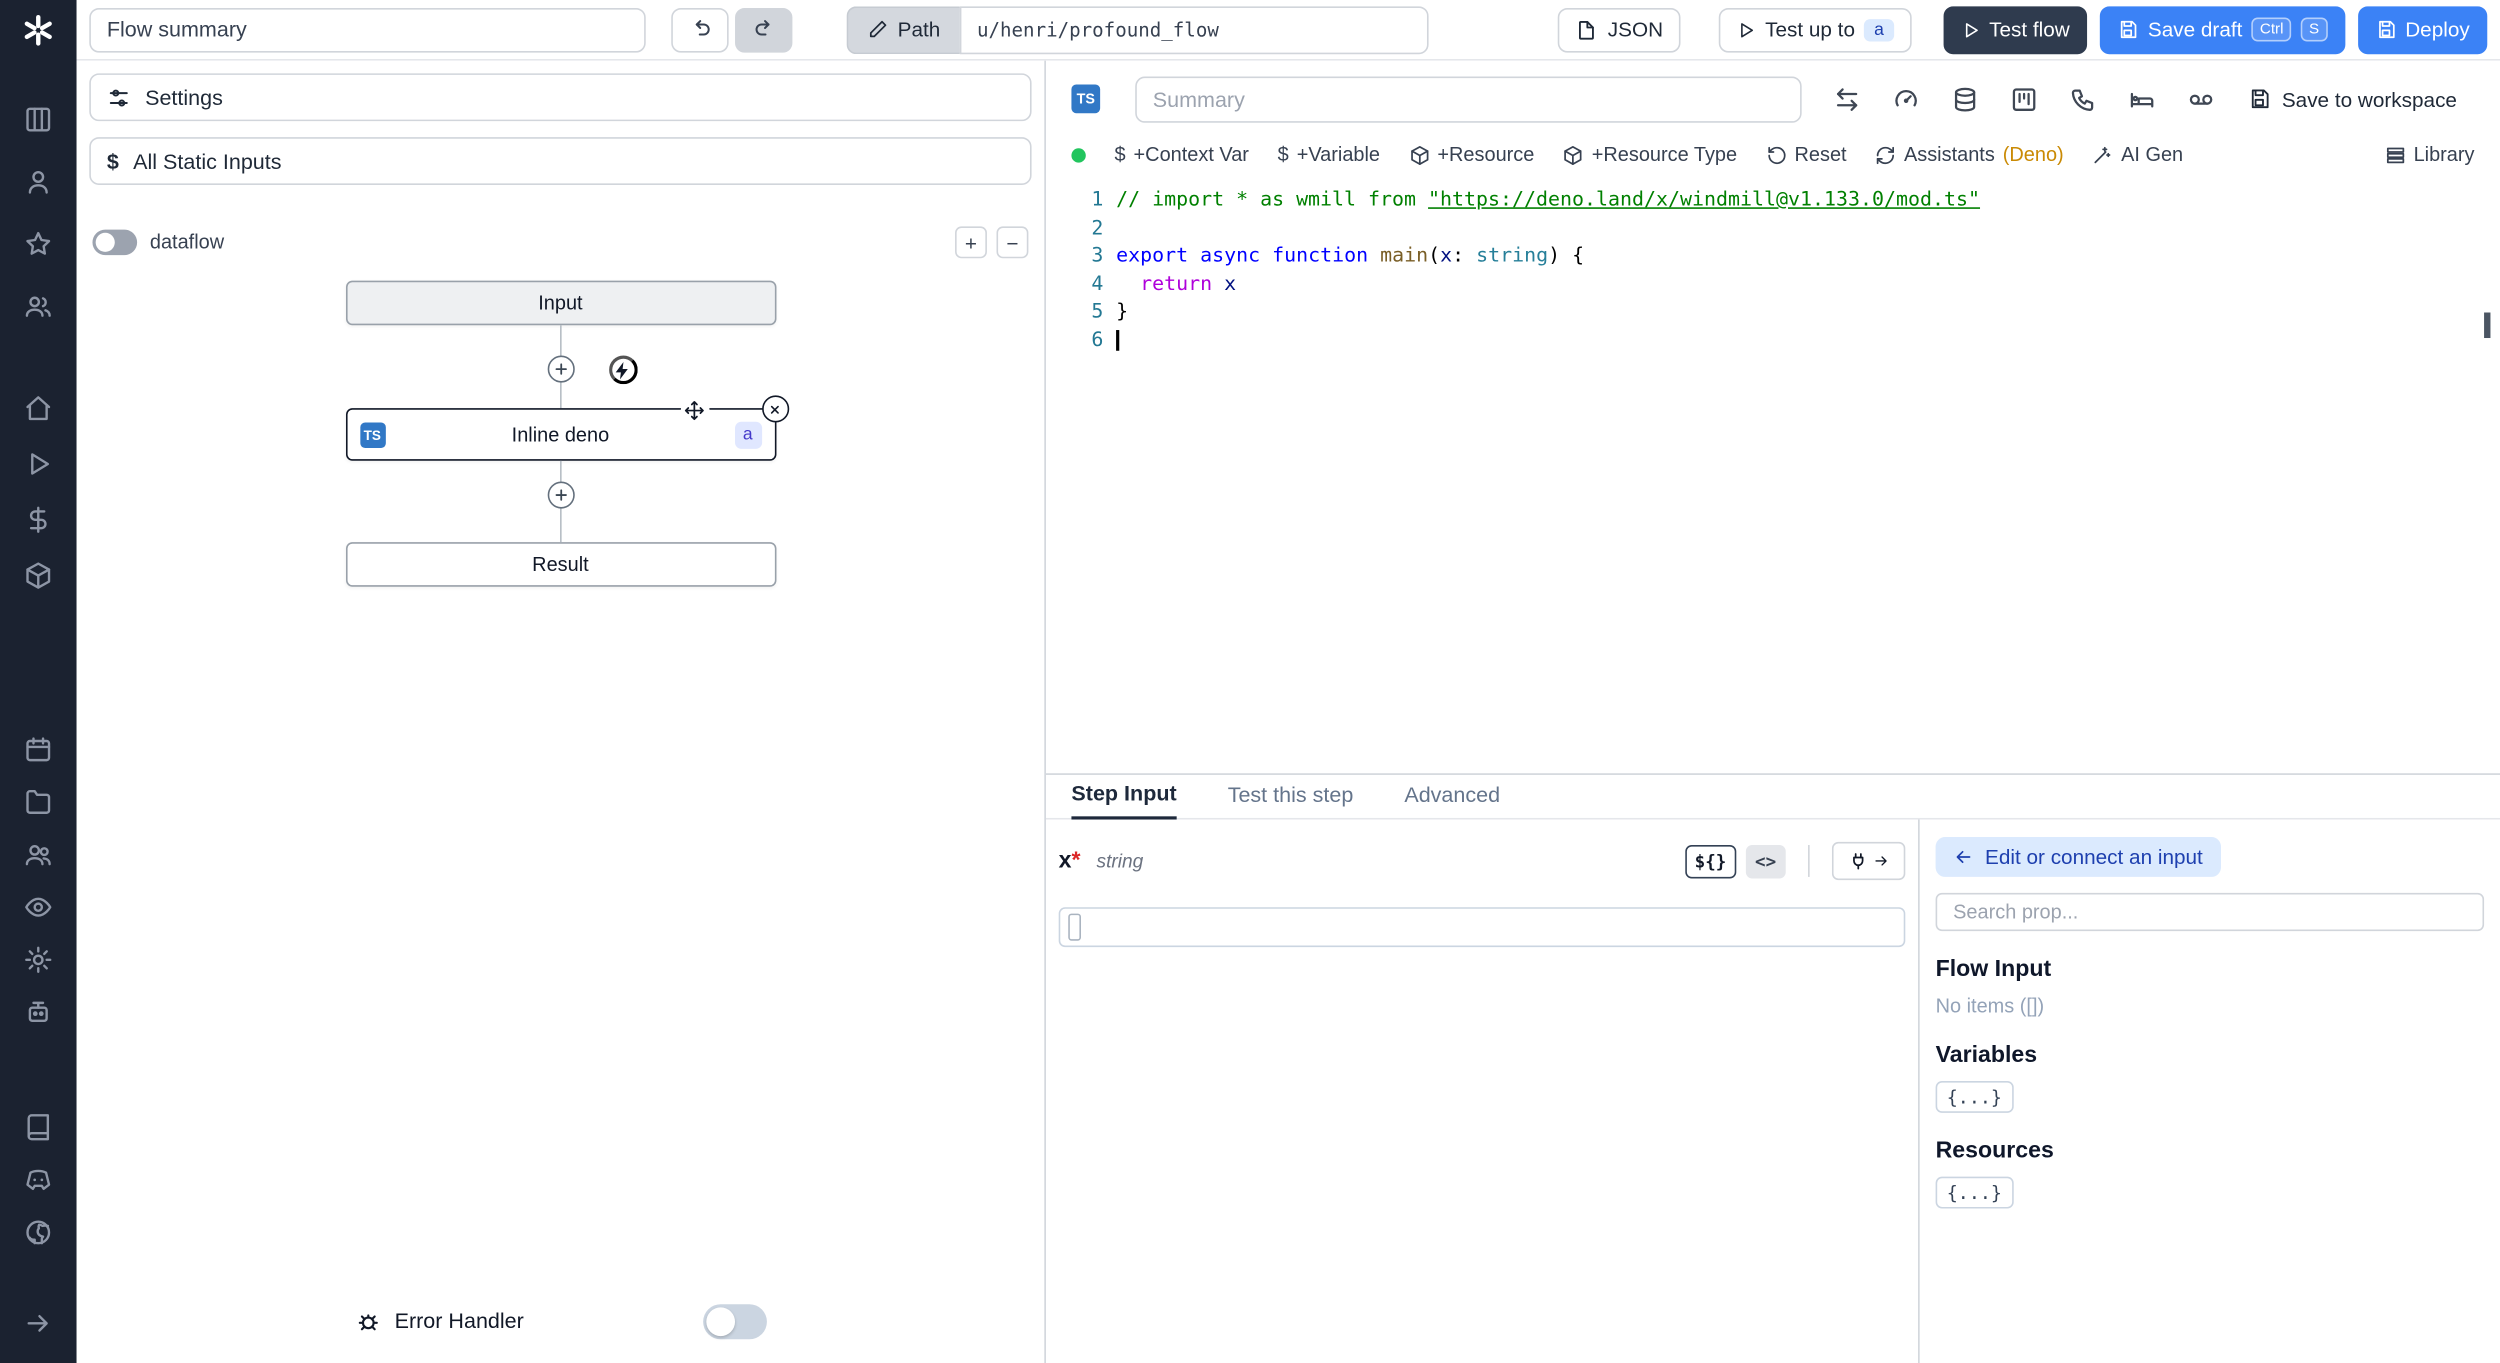 The width and height of the screenshot is (2500, 1363). Describe the element at coordinates (971, 242) in the screenshot. I see `zoom-in-button: +` at that location.